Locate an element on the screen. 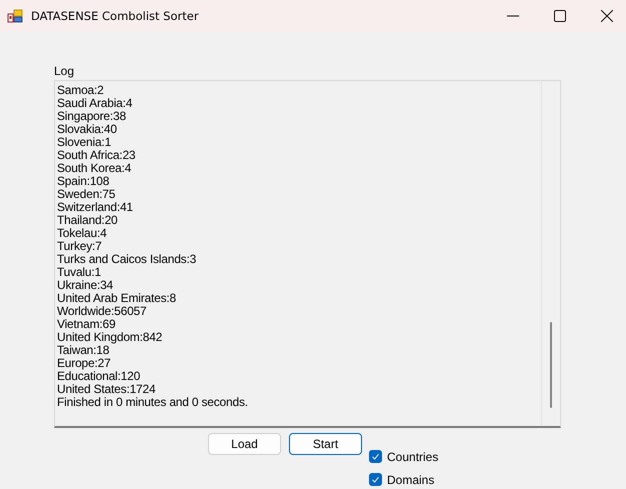 Image resolution: width=626 pixels, height=489 pixels. window-title: DATASENSE Combolist Sorter is located at coordinates (115, 16).